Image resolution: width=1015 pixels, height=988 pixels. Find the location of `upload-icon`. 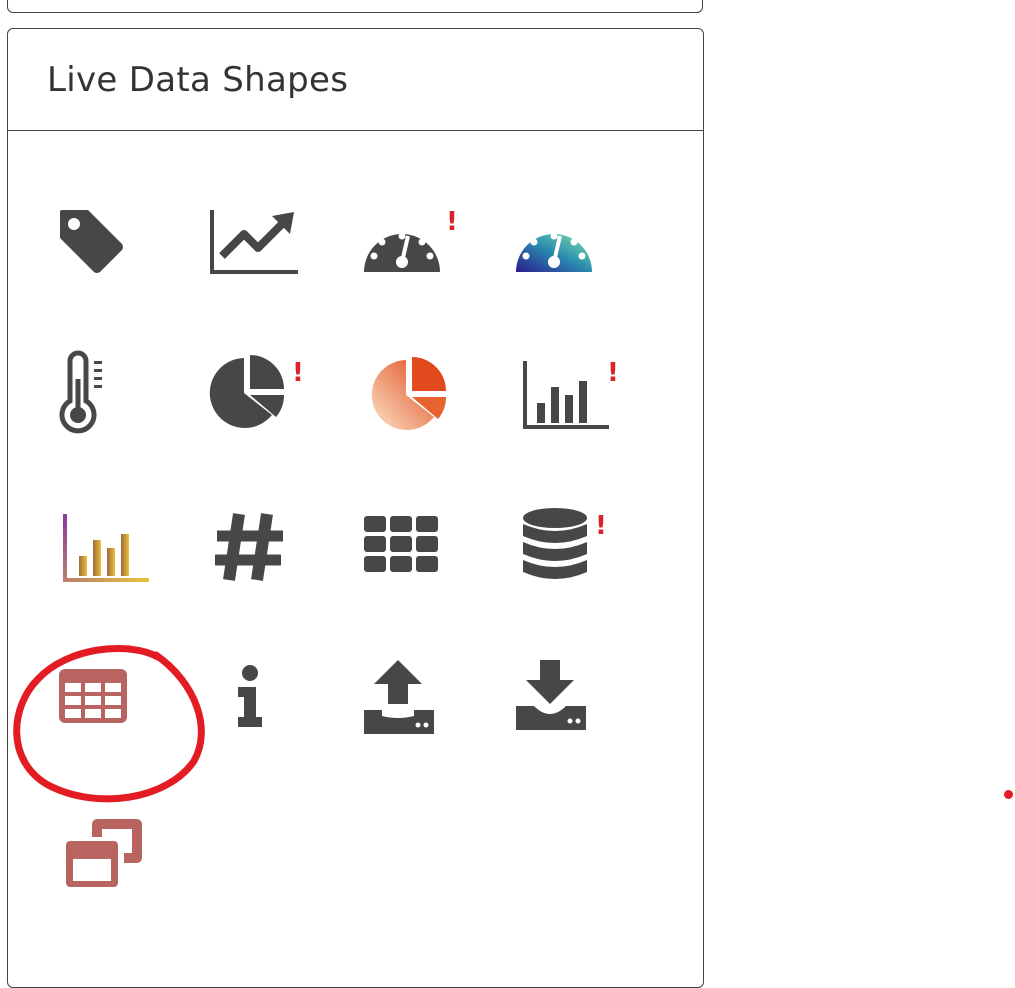

upload-icon is located at coordinates (400, 696).